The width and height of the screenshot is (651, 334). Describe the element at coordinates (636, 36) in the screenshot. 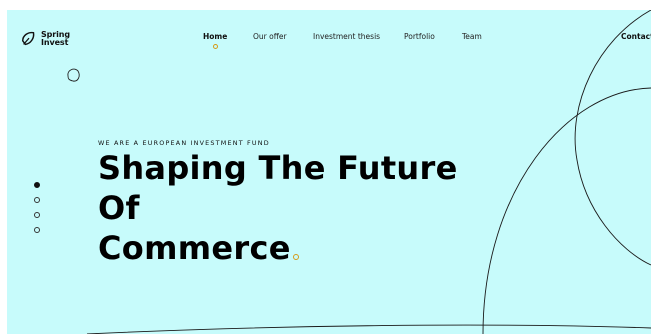

I see `nav-item-contact: Contact` at that location.